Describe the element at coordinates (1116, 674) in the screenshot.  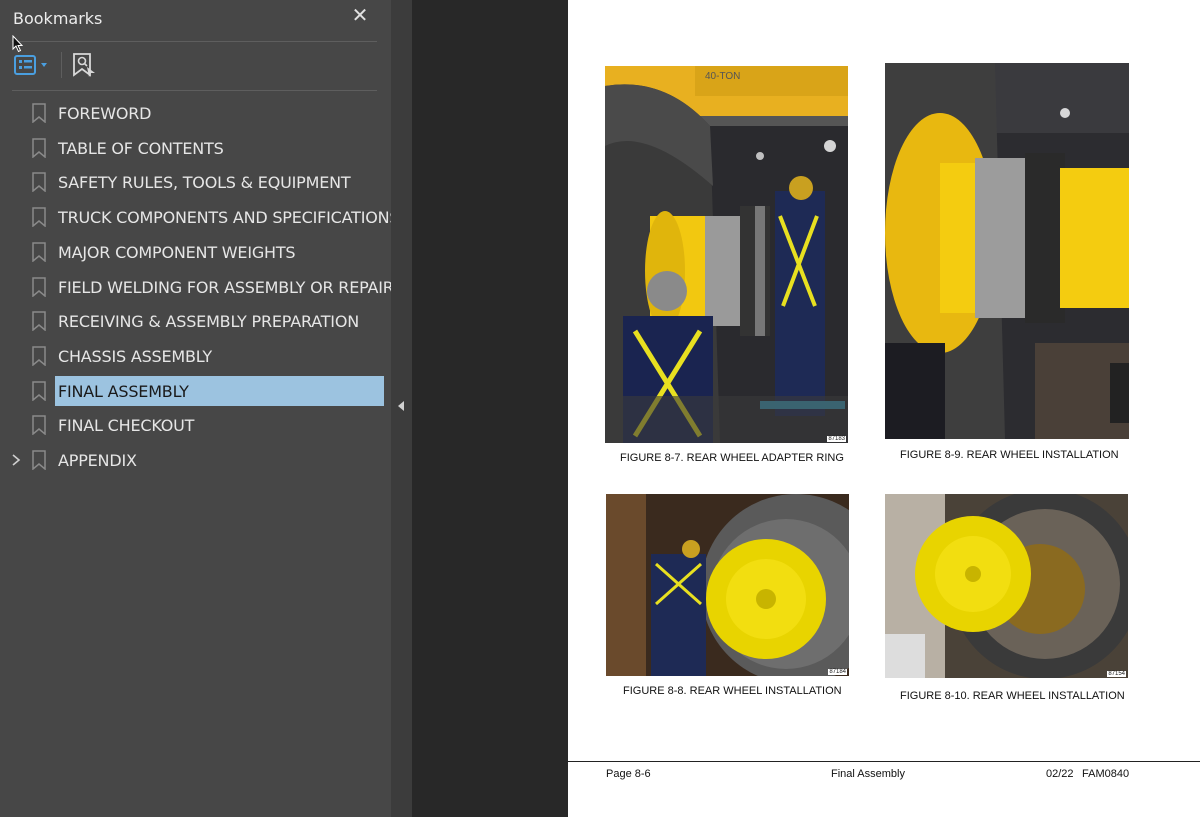
I see `figure-number: 87154` at that location.